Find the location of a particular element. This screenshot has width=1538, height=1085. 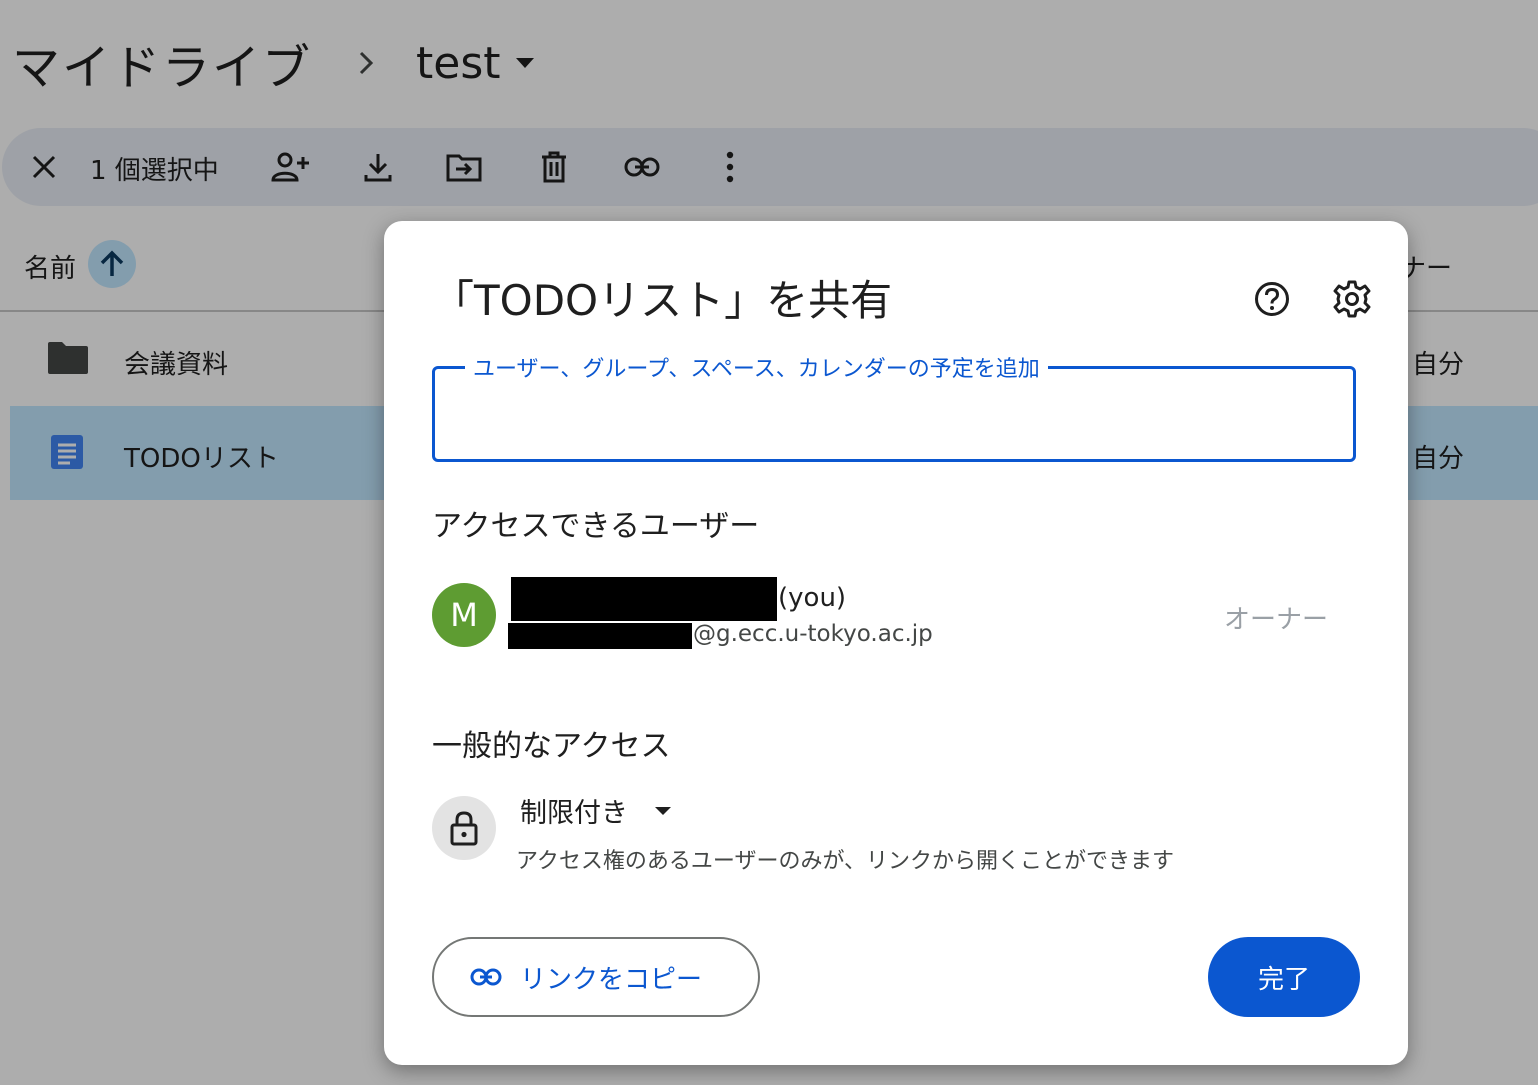

add-people-label: ユーザー、グループ、スペース、カレンダーの予定を追加 is located at coordinates (756, 367).